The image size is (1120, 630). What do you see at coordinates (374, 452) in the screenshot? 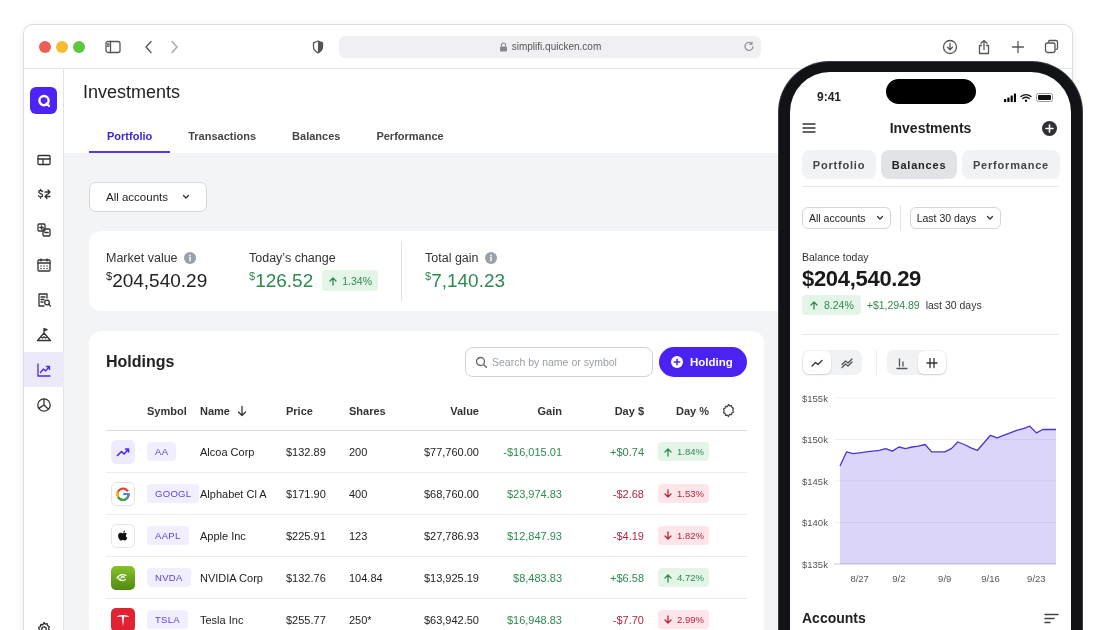
I see `table-cell: 200` at bounding box center [374, 452].